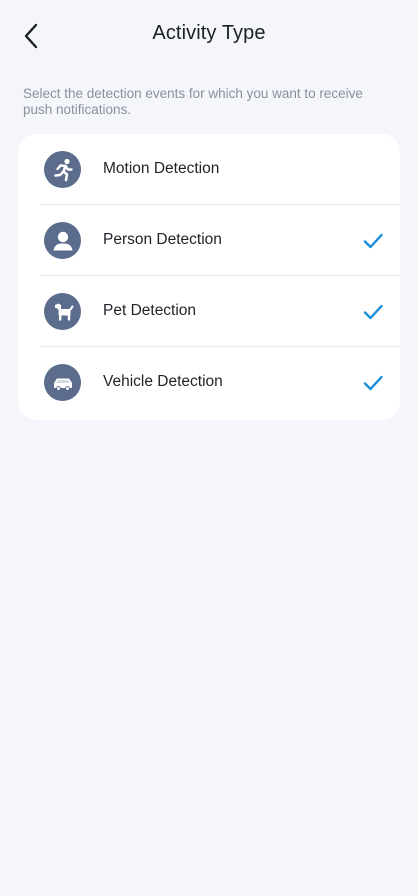 The height and width of the screenshot is (896, 418). I want to click on list-item-label: Pet Detection, so click(150, 310).